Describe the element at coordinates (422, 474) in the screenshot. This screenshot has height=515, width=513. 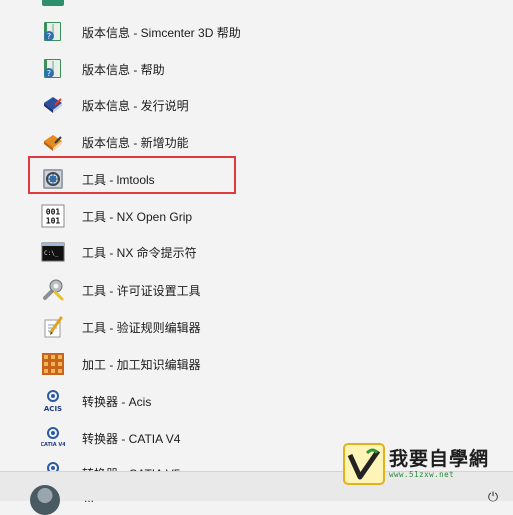
I see `watermark-url: www.51zxw.net` at that location.